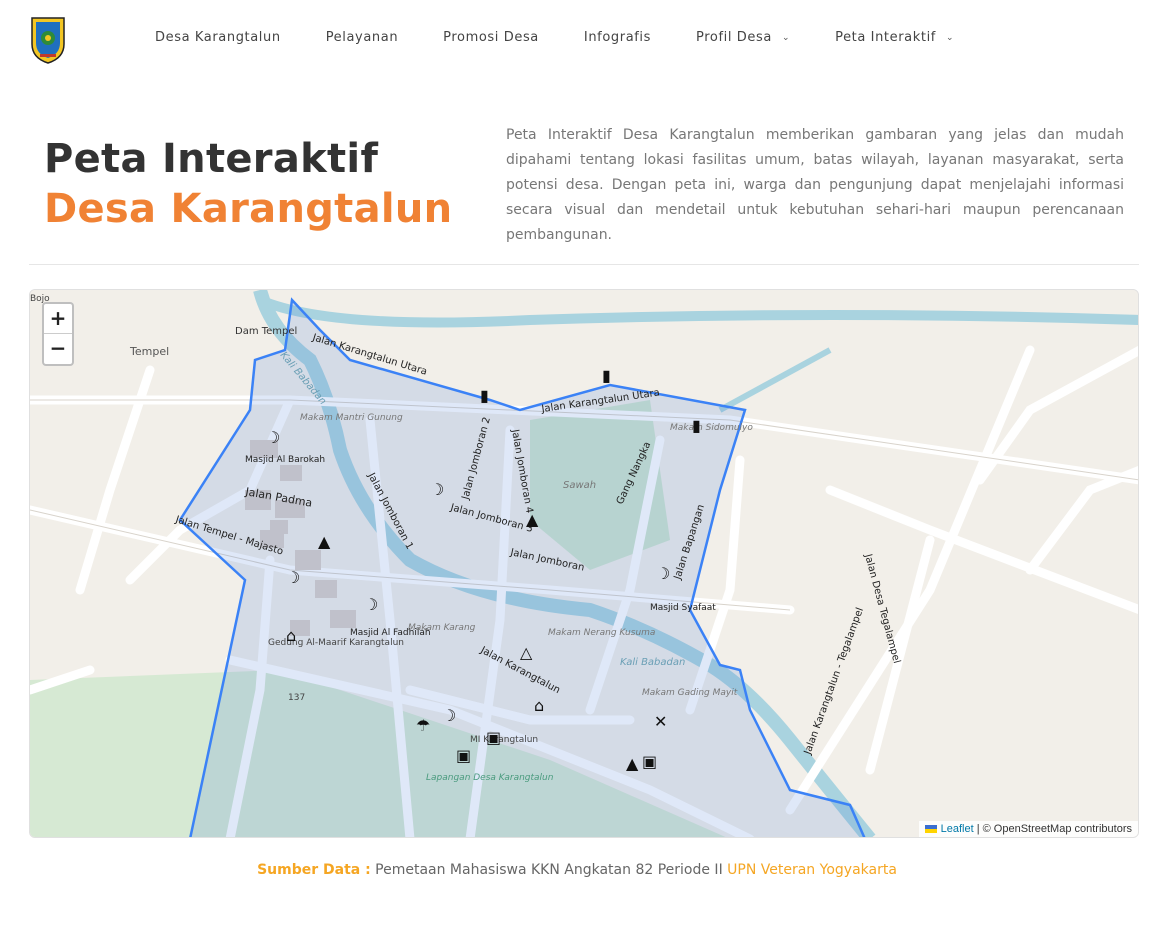 The image size is (1154, 944). Describe the element at coordinates (463, 756) in the screenshot. I see `soccer-field-marker-icon: ▣` at that location.